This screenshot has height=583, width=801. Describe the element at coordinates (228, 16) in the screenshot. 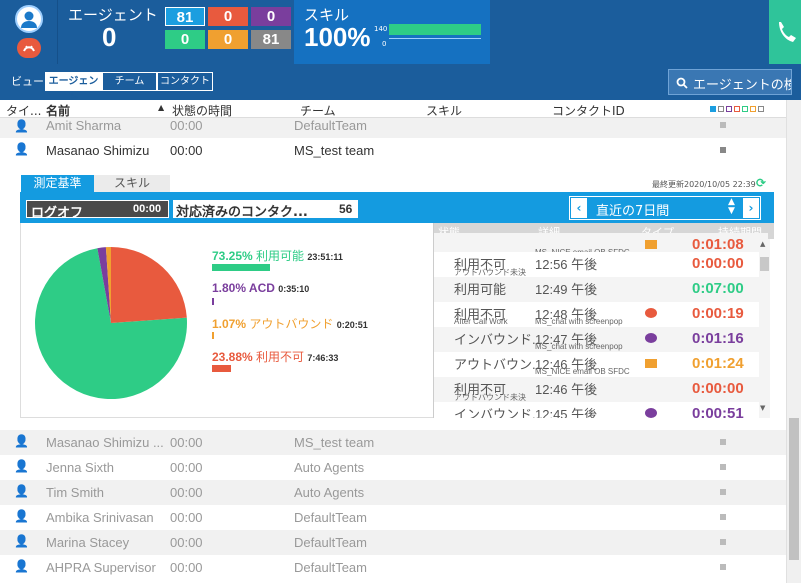

I see `counter-unavailable: 0` at that location.